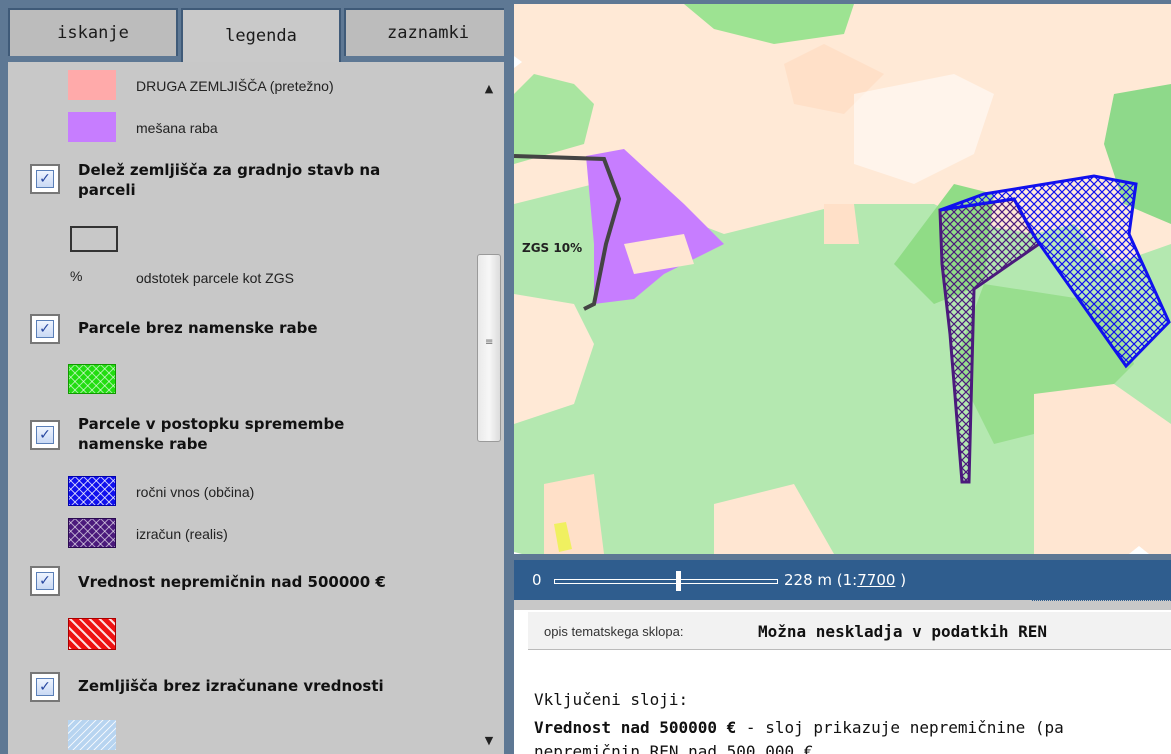 The image size is (1171, 754). I want to click on map-label-zgs: ZGS 10%, so click(552, 248).